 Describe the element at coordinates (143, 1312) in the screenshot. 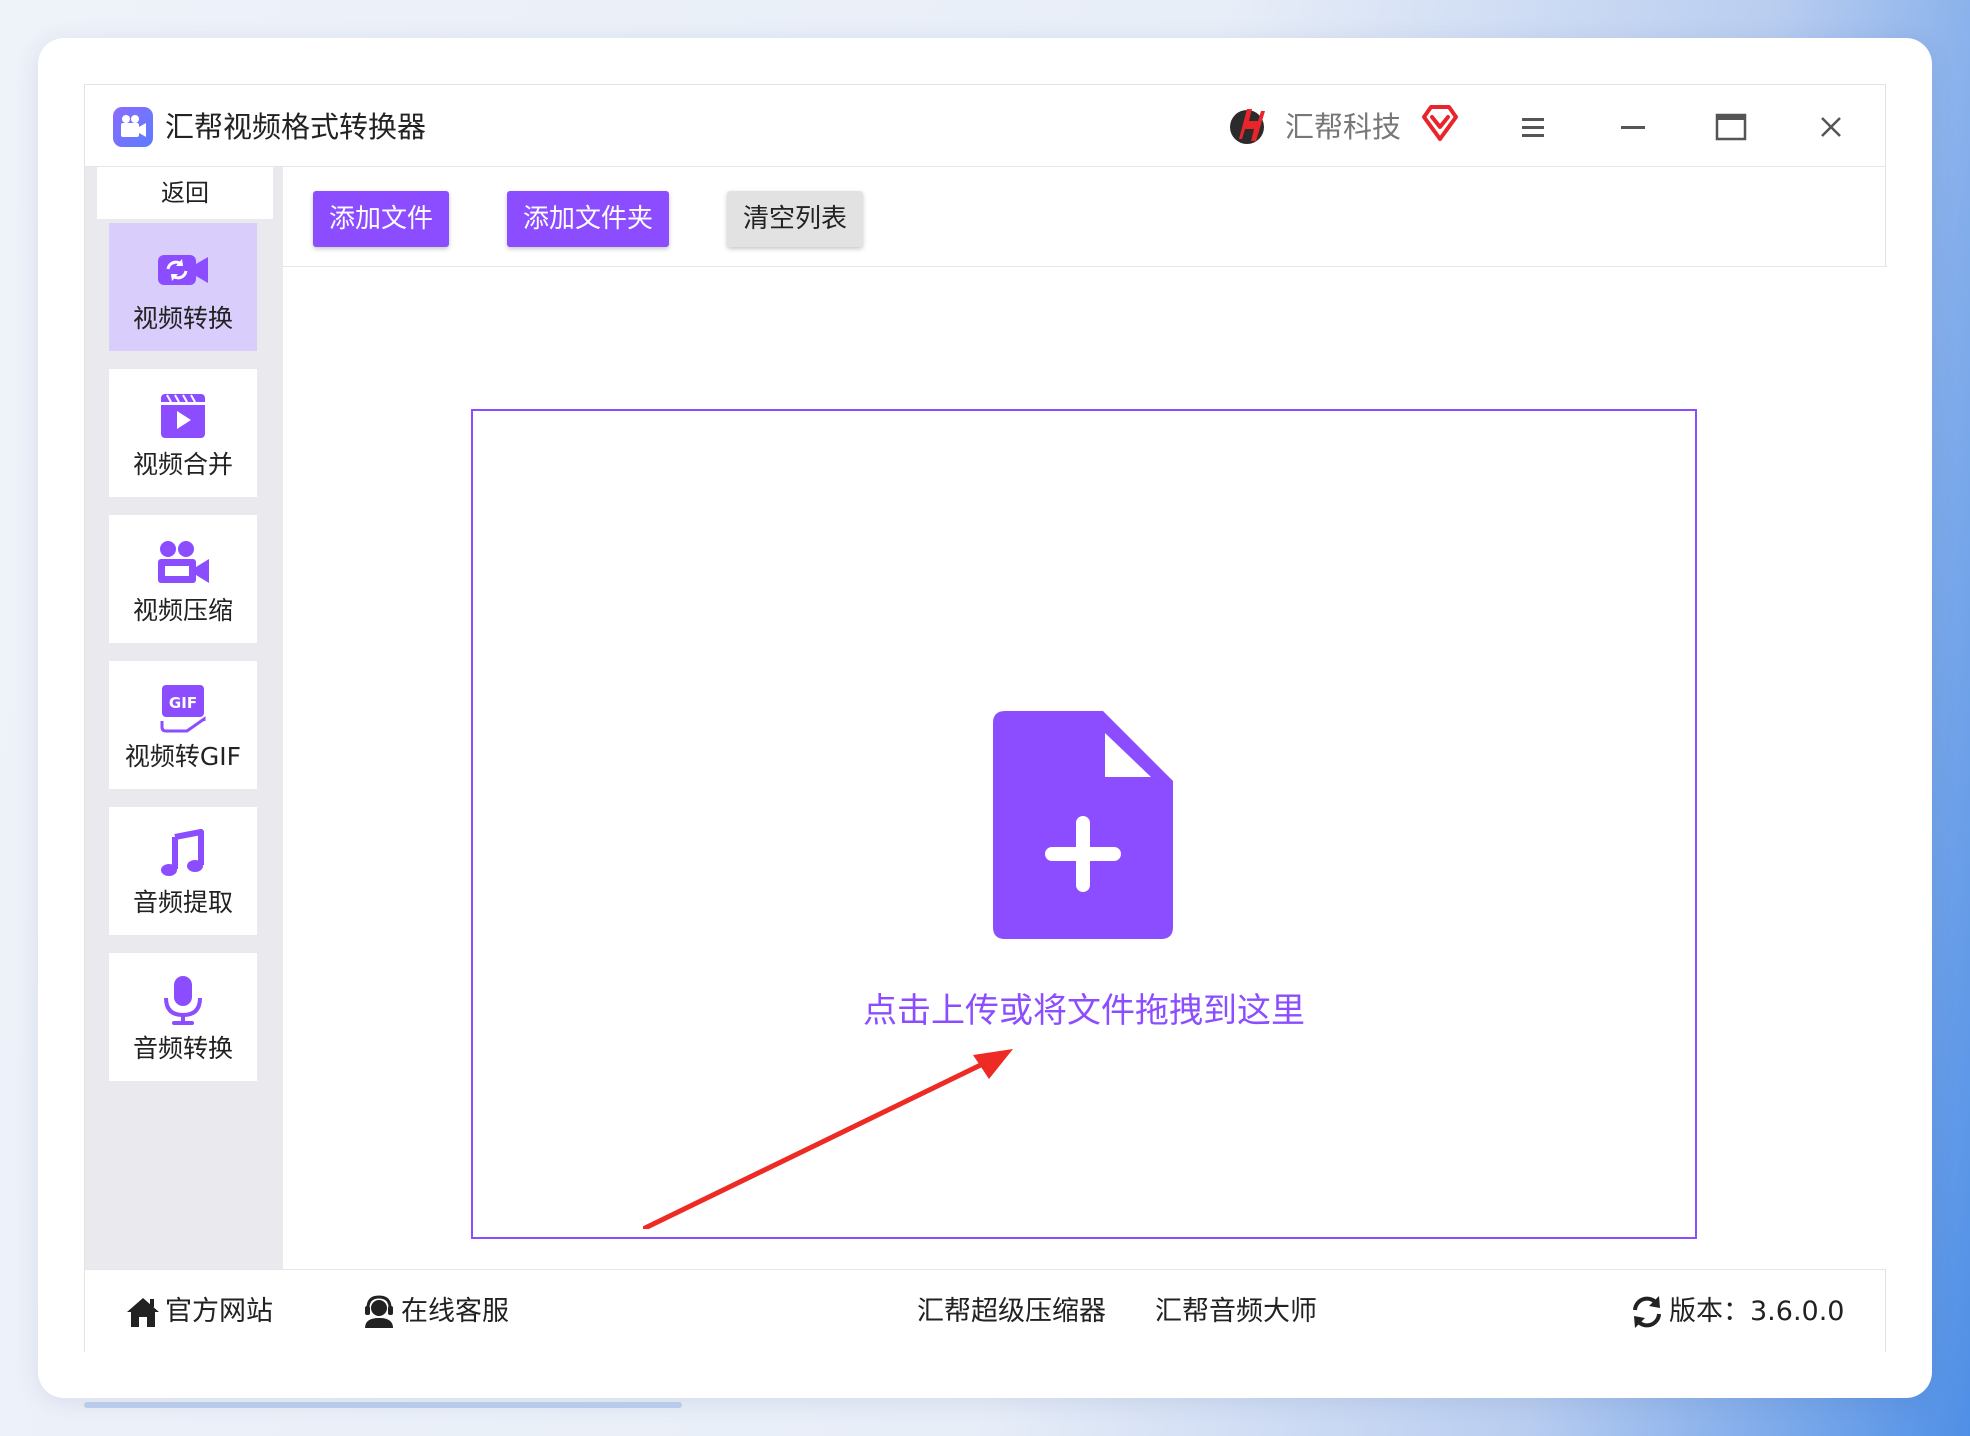

I see `home-icon` at that location.